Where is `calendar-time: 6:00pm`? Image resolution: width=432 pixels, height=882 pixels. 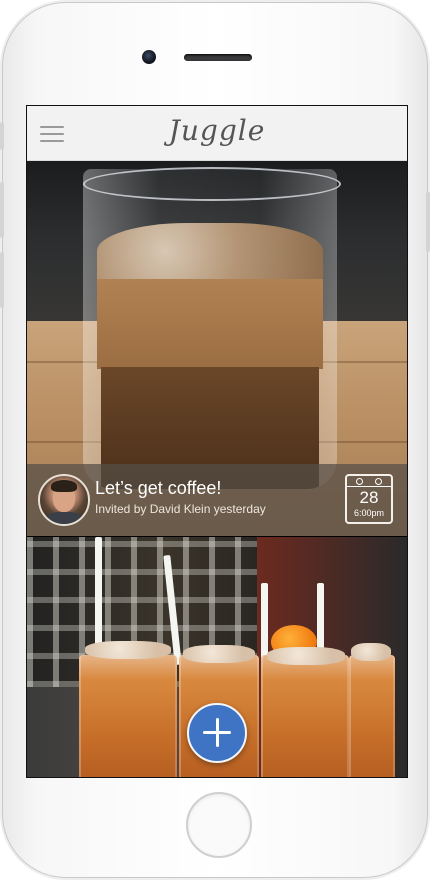
calendar-time: 6:00pm is located at coordinates (369, 513).